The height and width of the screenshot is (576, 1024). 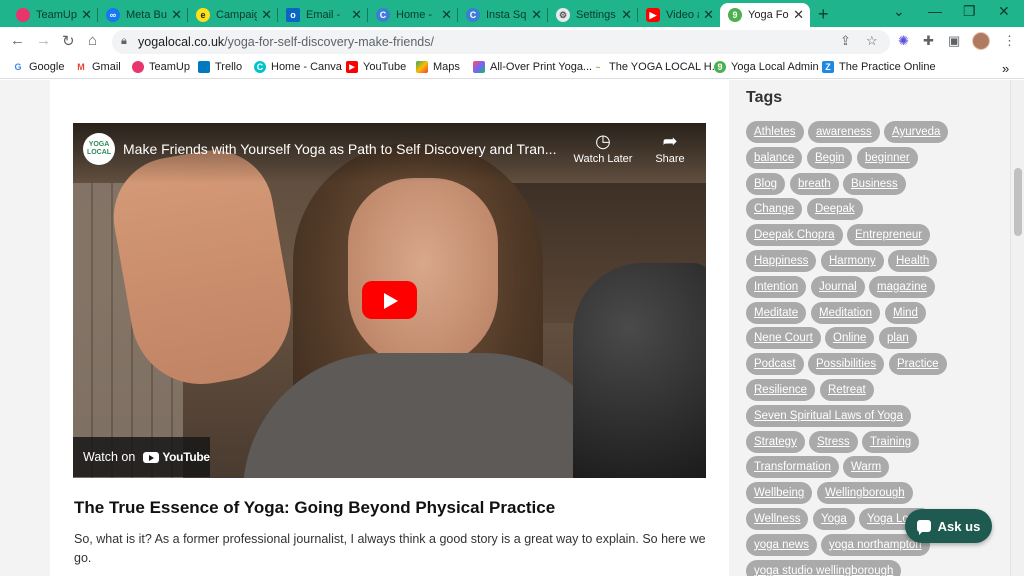 I want to click on menu-icon: ⋮, so click(x=1009, y=41).